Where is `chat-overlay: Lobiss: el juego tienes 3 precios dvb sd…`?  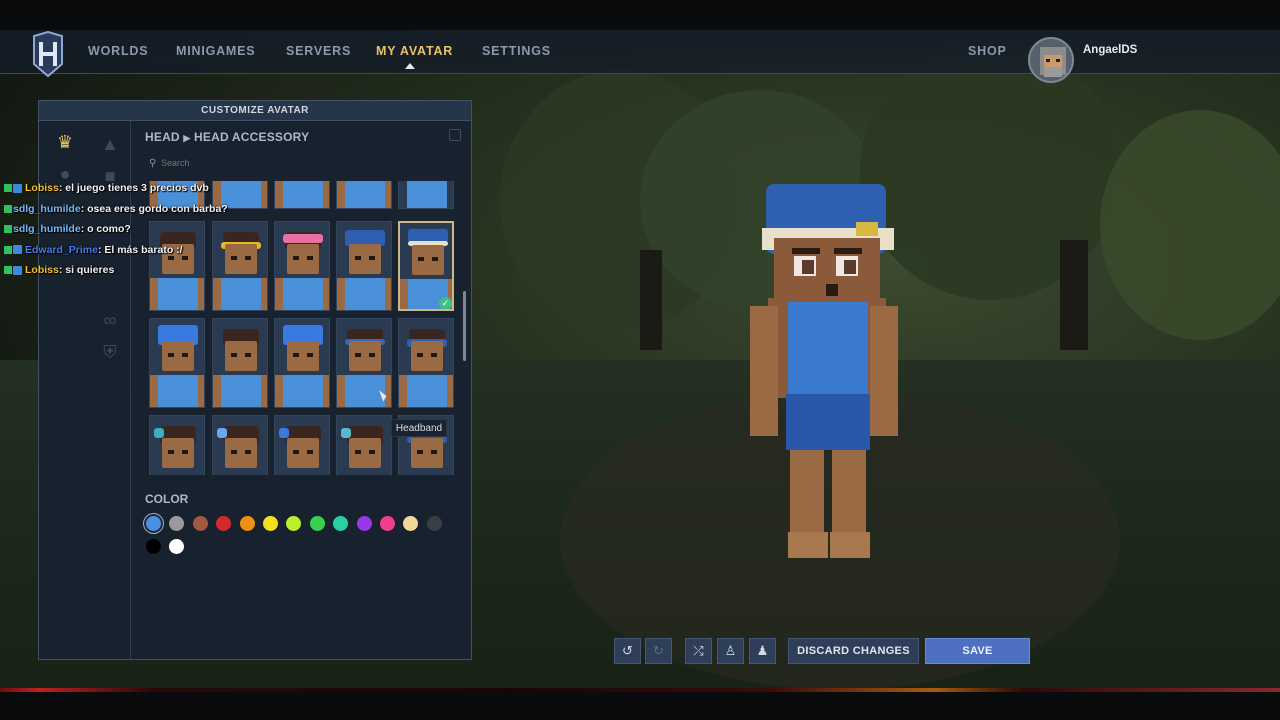
chat-overlay: Lobiss: el juego tienes 3 precios dvb sd… is located at coordinates (134, 233).